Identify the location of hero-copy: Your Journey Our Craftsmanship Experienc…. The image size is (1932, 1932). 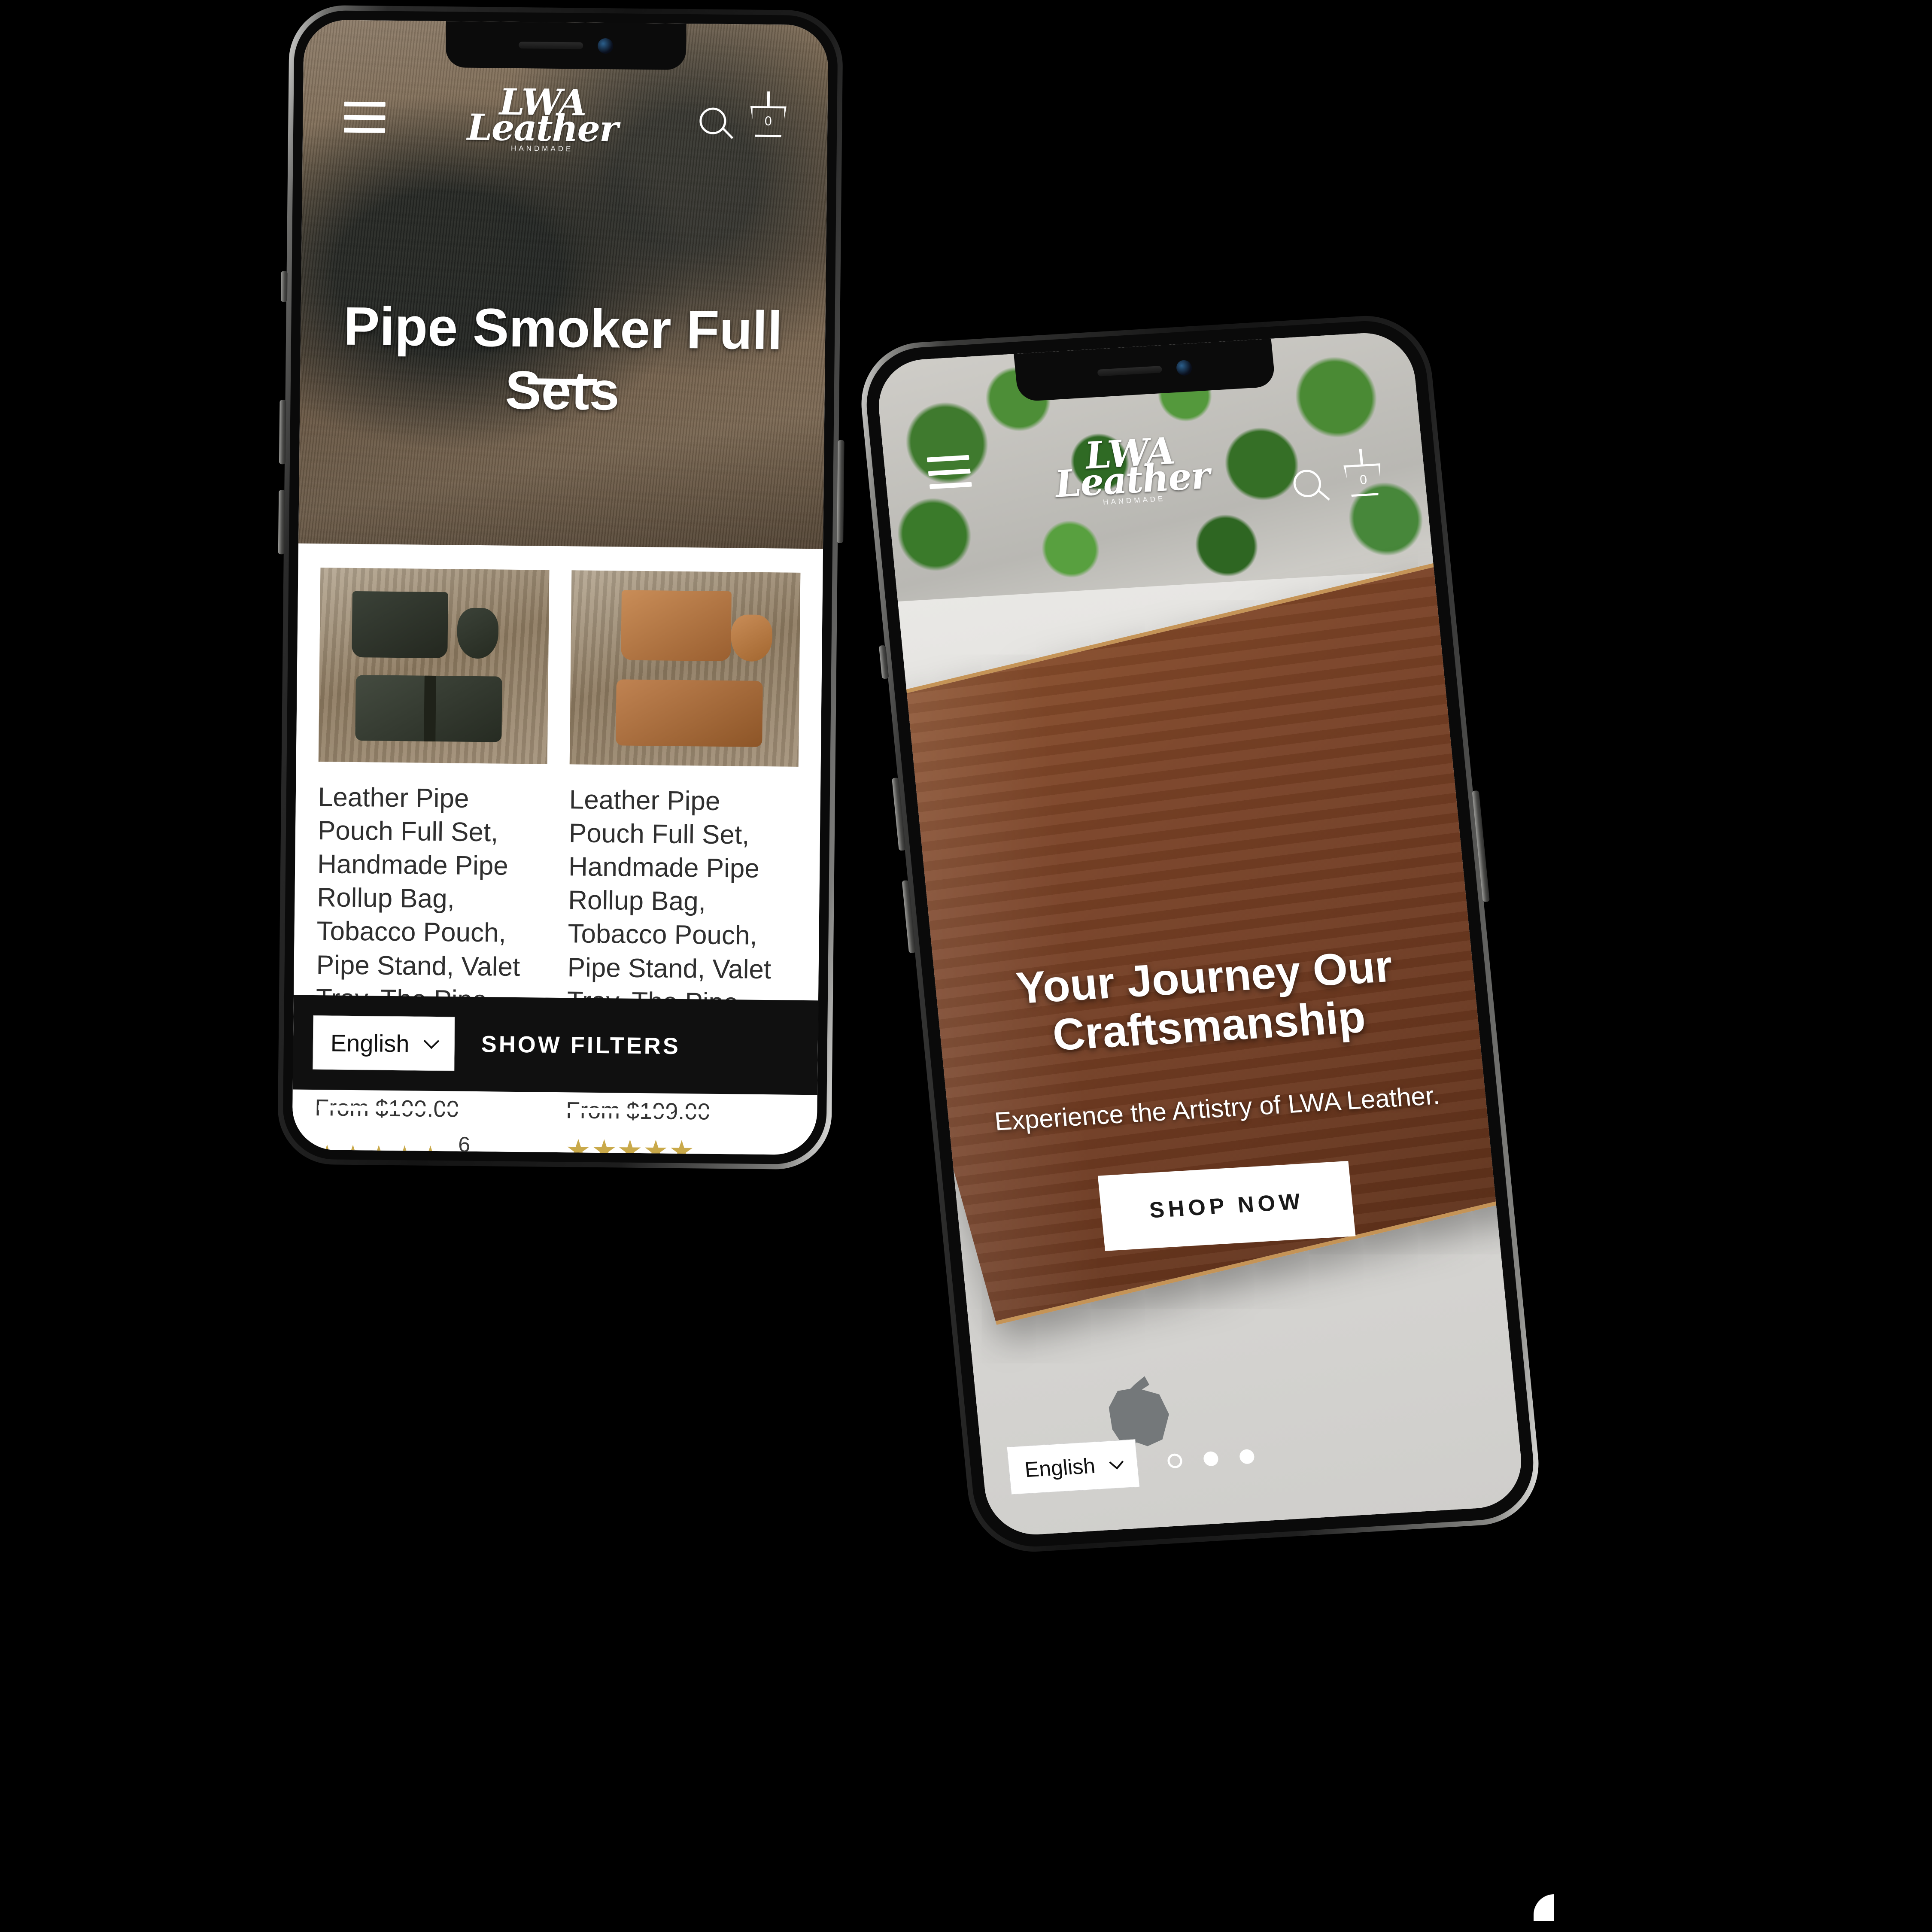
(1216, 1098).